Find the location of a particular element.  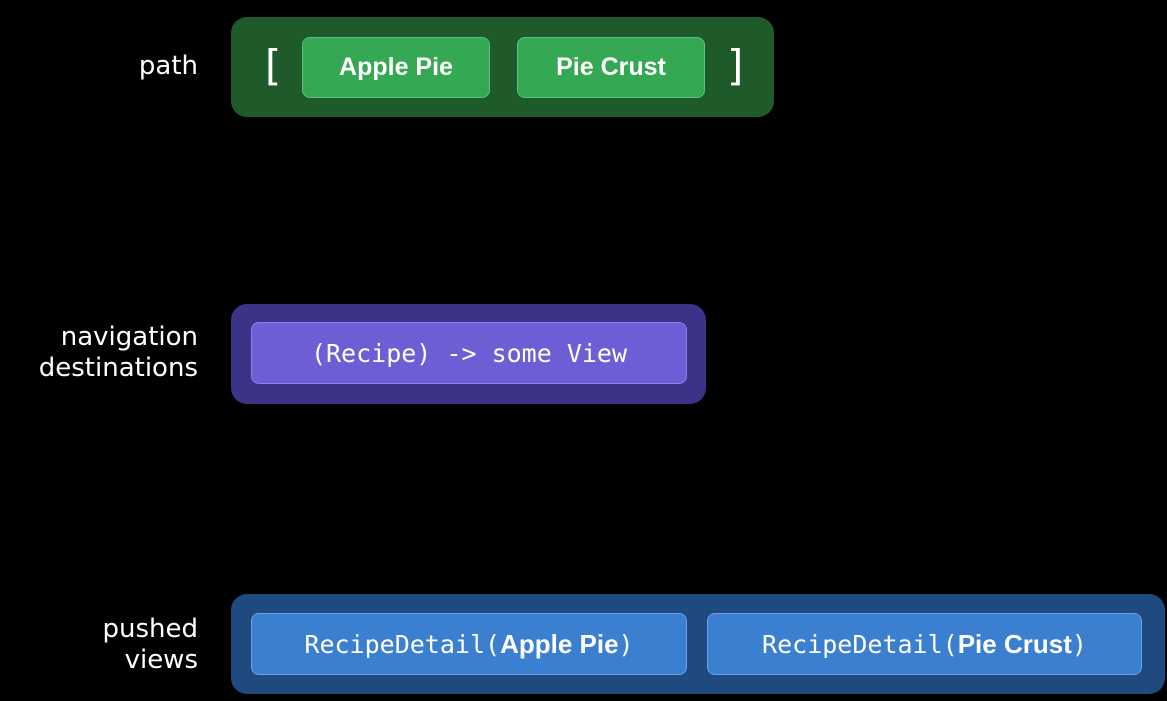

pushed-view-apple-pie: RecipeDetail(Apple Pie) is located at coordinates (469, 644).